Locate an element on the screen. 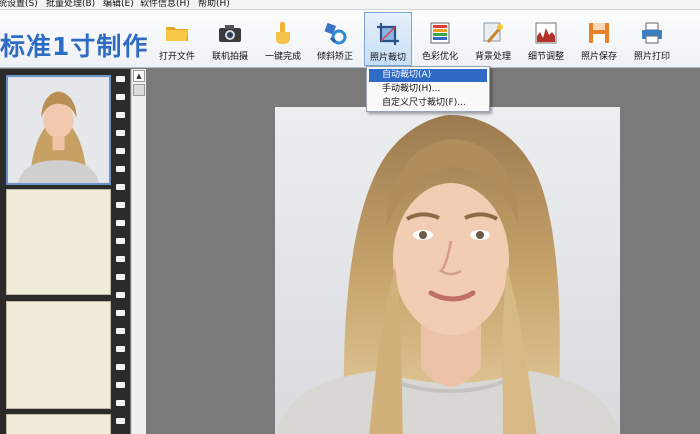 The image size is (700, 434). print-photo-button: 照片打印 is located at coordinates (652, 39).